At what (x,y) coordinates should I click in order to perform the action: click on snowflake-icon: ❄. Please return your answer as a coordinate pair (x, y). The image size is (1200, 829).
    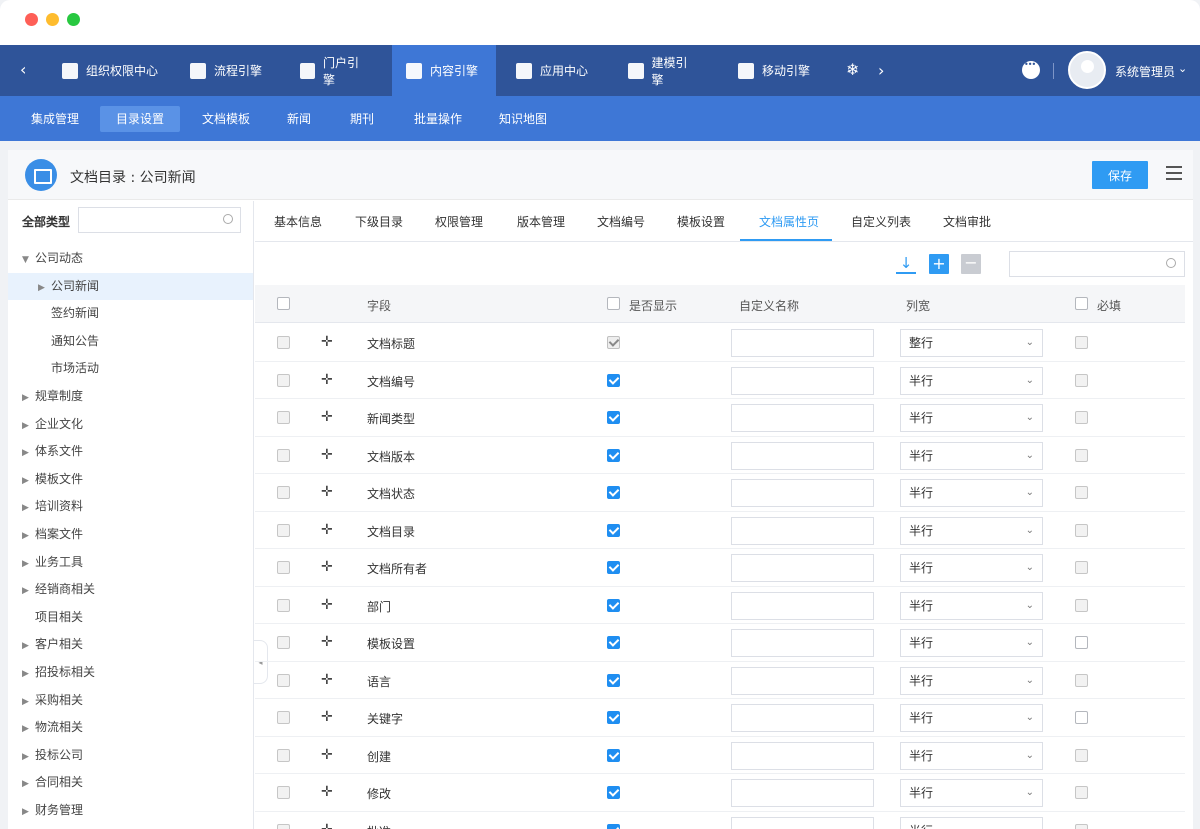
    Looking at the image, I should click on (852, 69).